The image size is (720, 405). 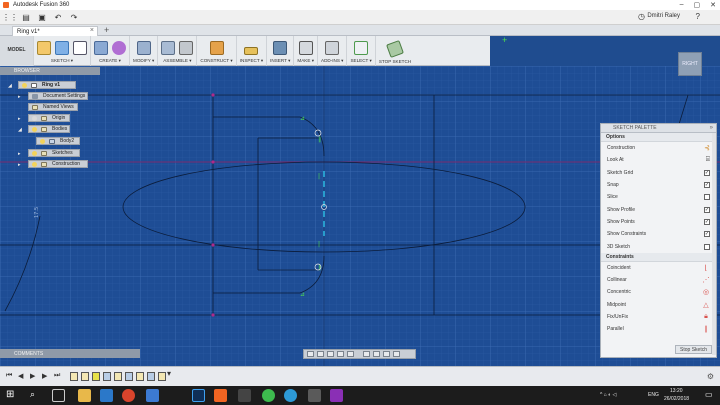 I want to click on browser-item-bodies: Bodies, so click(x=49, y=129).